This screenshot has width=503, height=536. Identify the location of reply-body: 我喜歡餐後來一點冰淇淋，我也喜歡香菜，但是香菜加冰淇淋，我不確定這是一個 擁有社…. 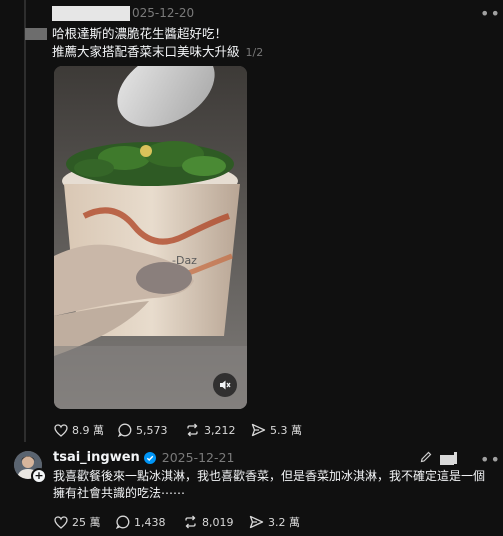
(273, 485).